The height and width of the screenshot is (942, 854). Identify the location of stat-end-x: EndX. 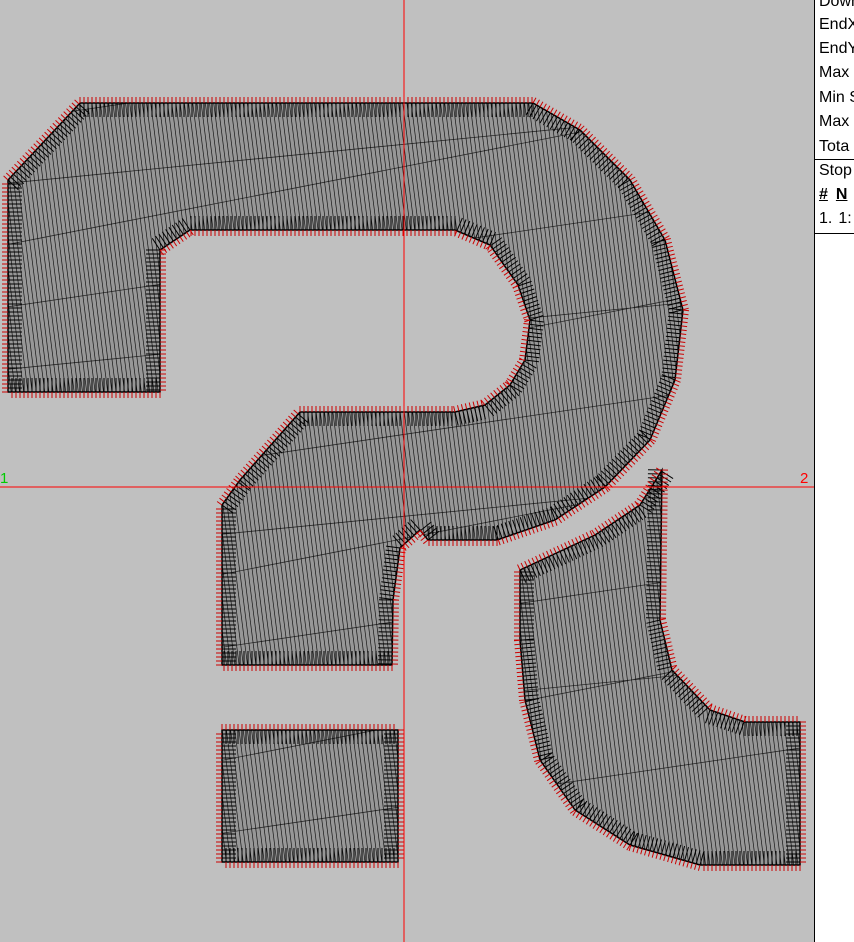
(836, 24).